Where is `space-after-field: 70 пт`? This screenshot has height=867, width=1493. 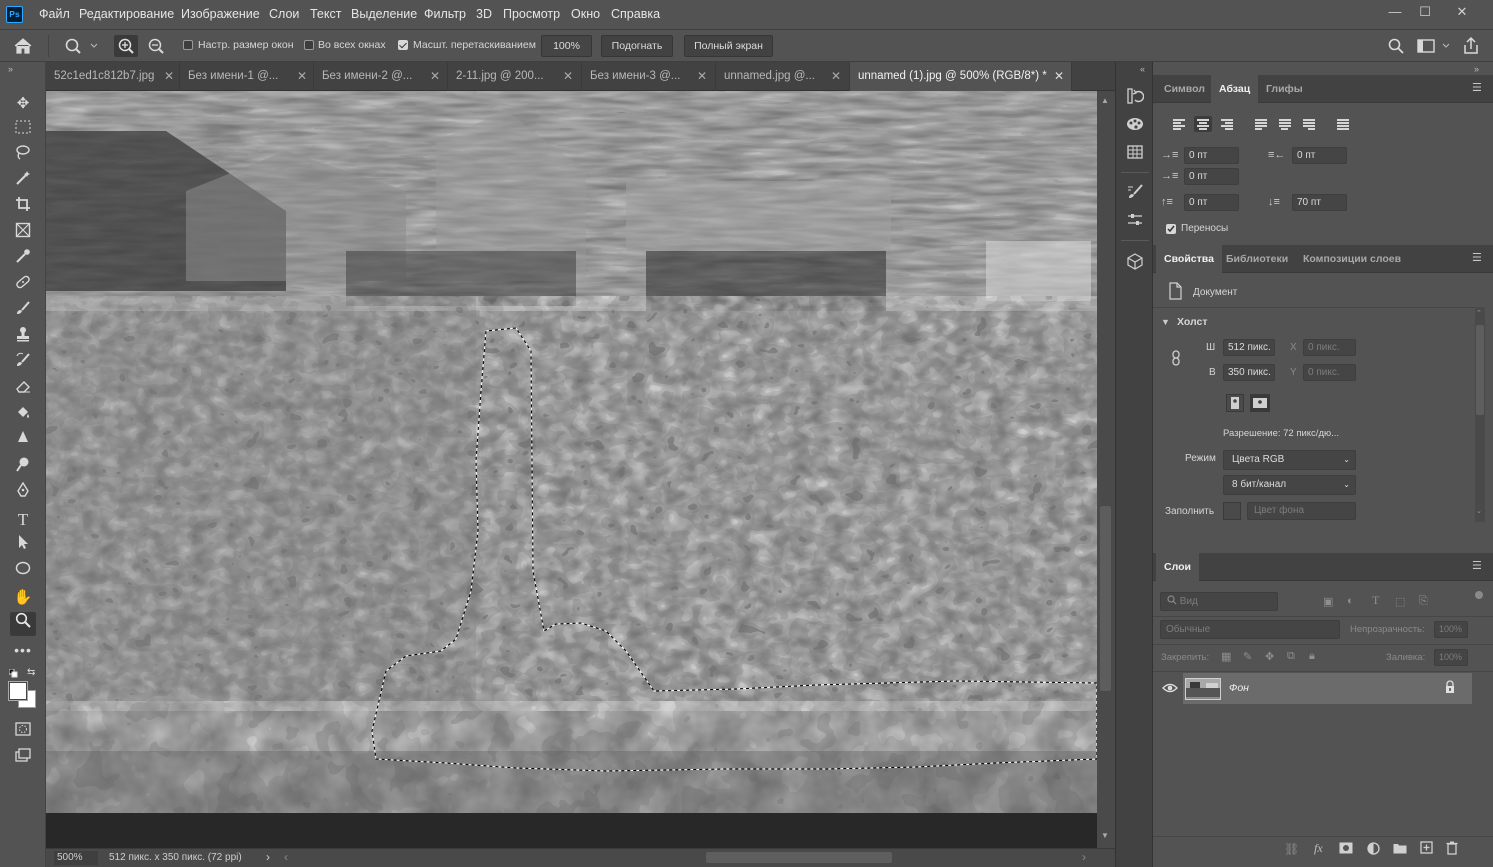
space-after-field: 70 пт is located at coordinates (1319, 202).